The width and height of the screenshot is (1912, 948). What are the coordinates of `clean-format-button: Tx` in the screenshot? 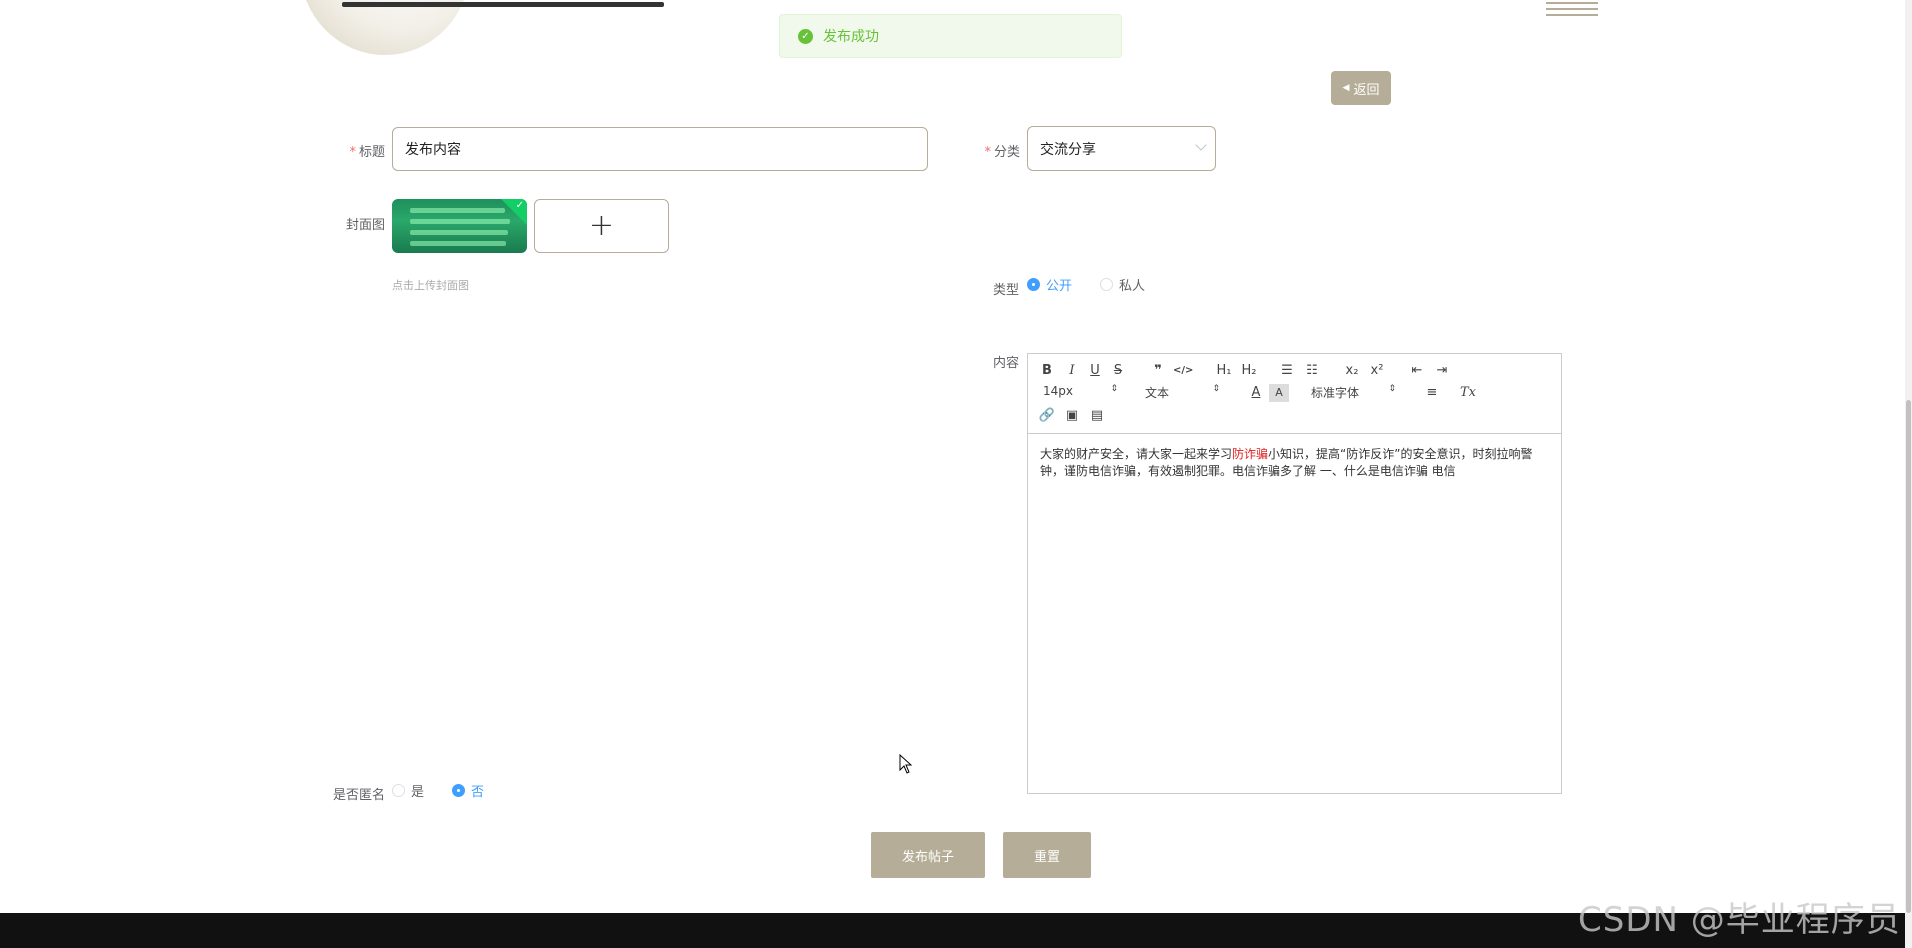 It's located at (1468, 393).